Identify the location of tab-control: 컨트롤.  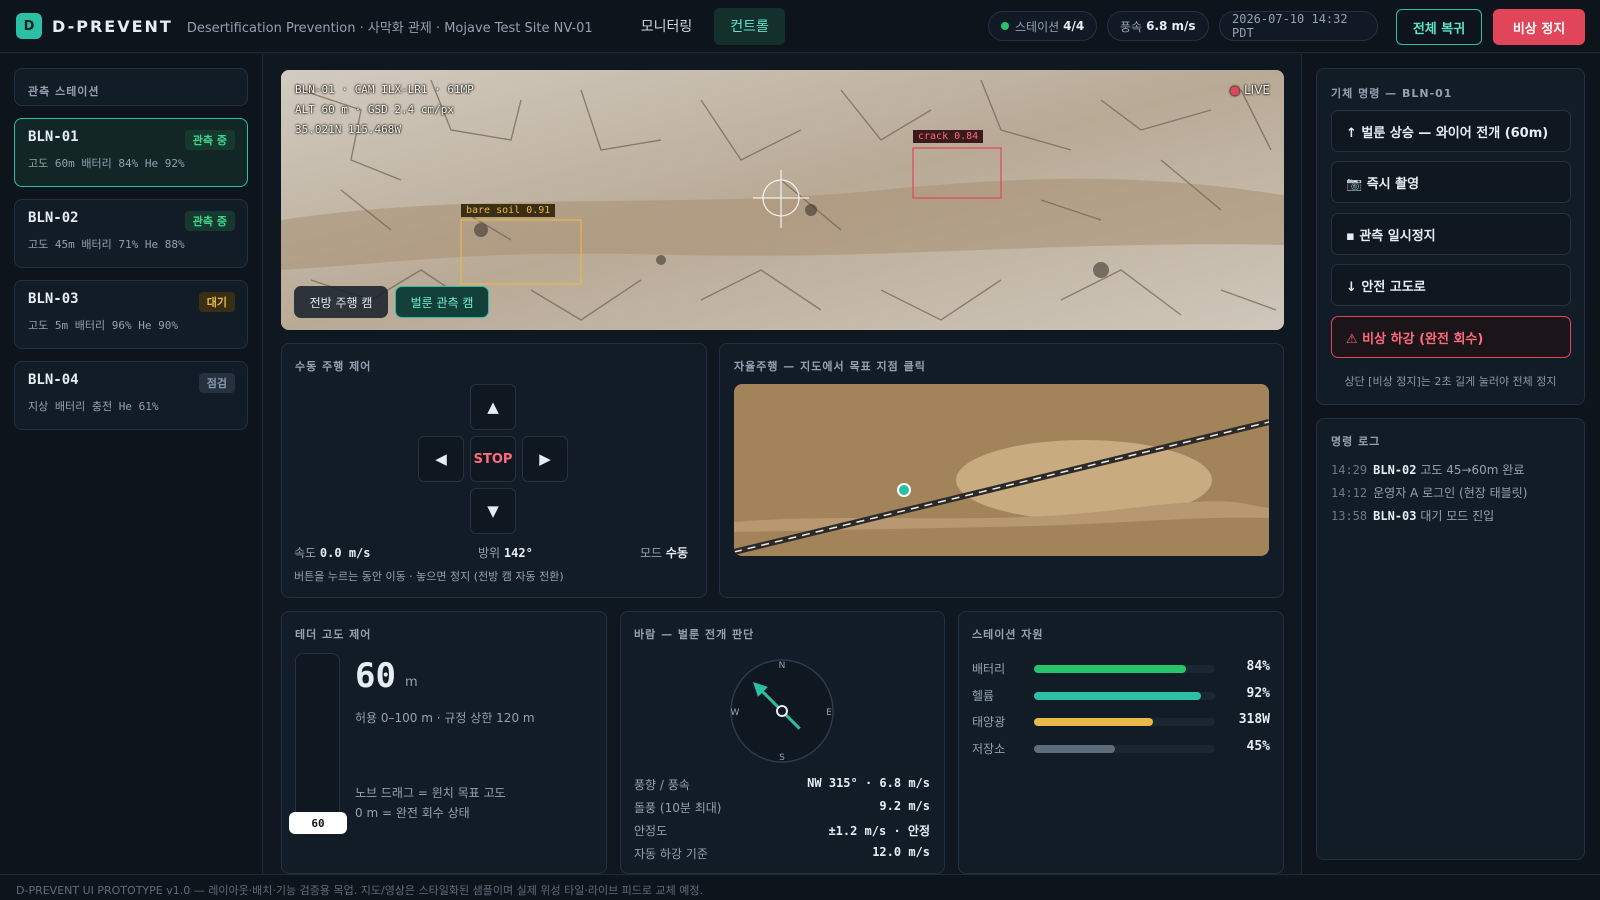
(749, 26).